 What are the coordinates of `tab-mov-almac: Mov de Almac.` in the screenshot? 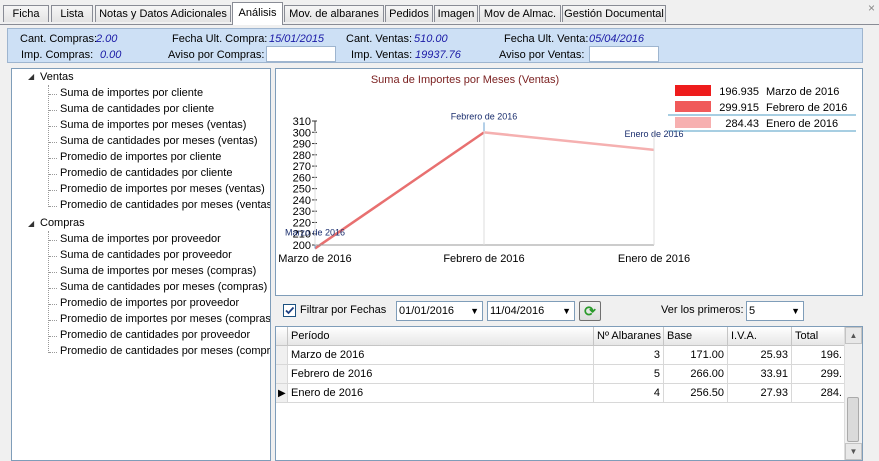 It's located at (520, 13).